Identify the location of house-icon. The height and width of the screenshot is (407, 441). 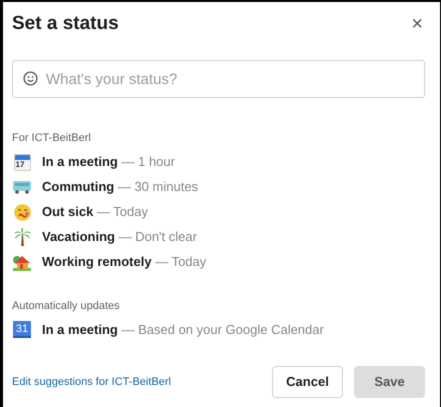
(22, 262).